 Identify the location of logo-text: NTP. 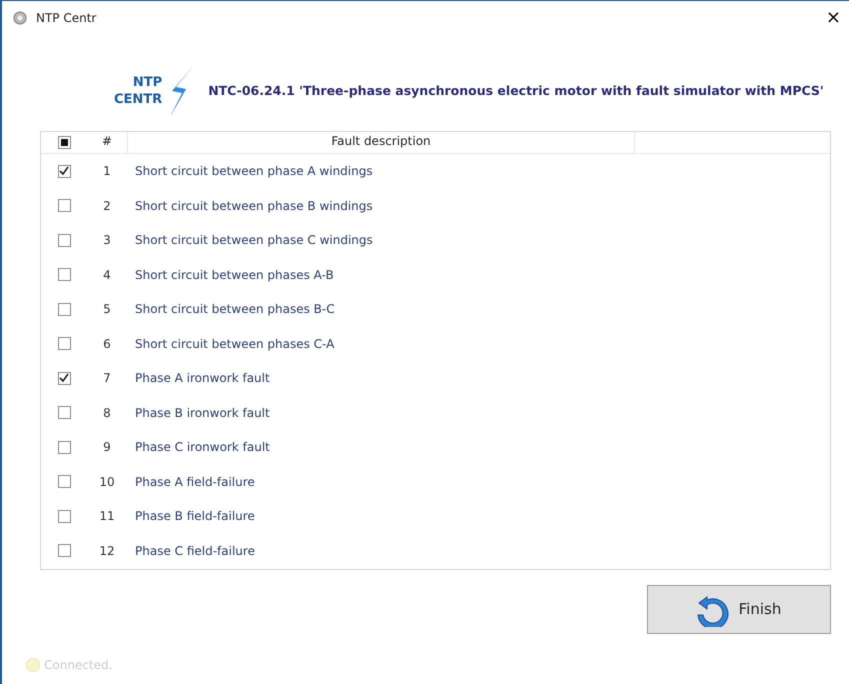
(147, 82).